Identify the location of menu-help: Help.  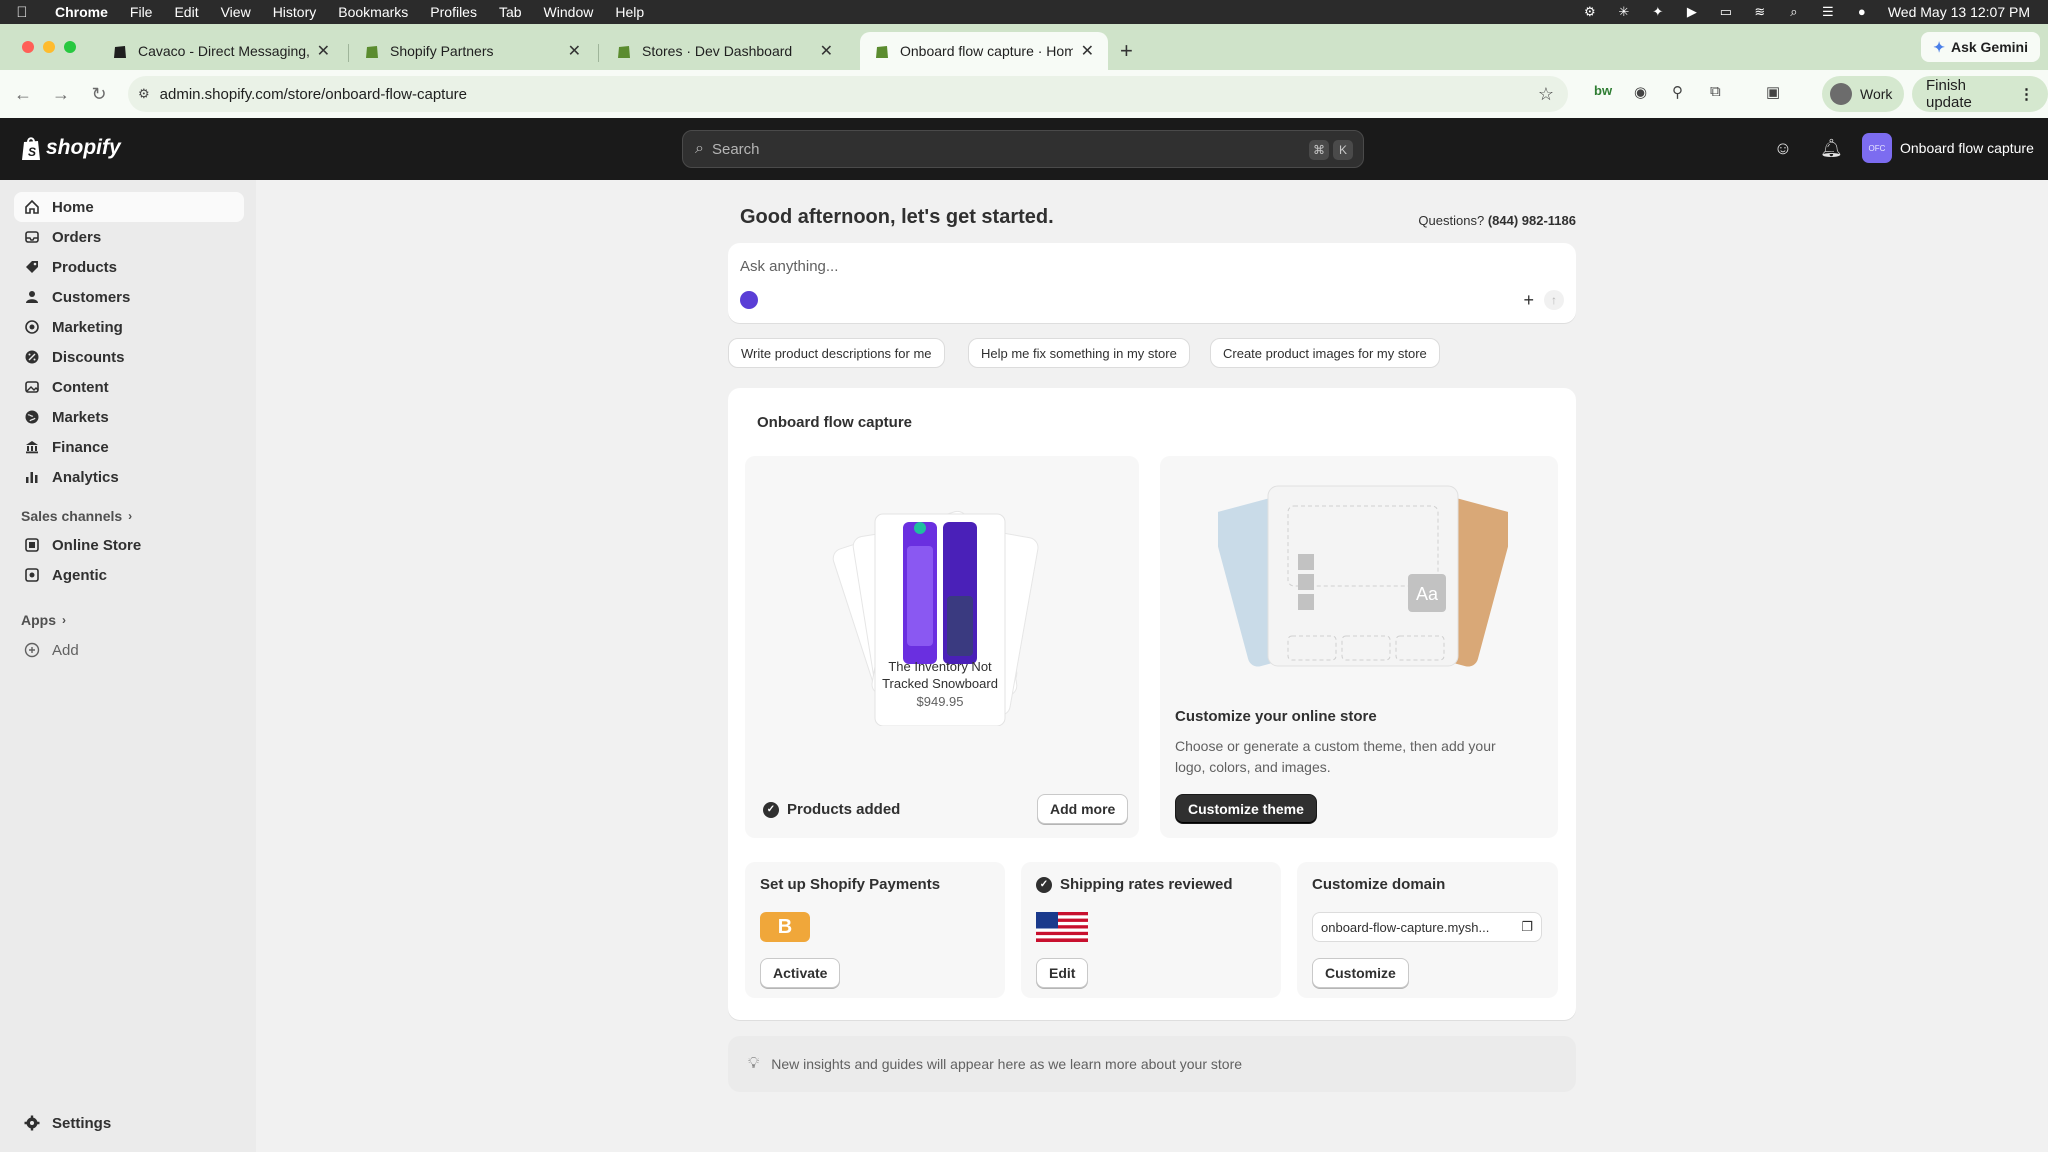
(629, 12).